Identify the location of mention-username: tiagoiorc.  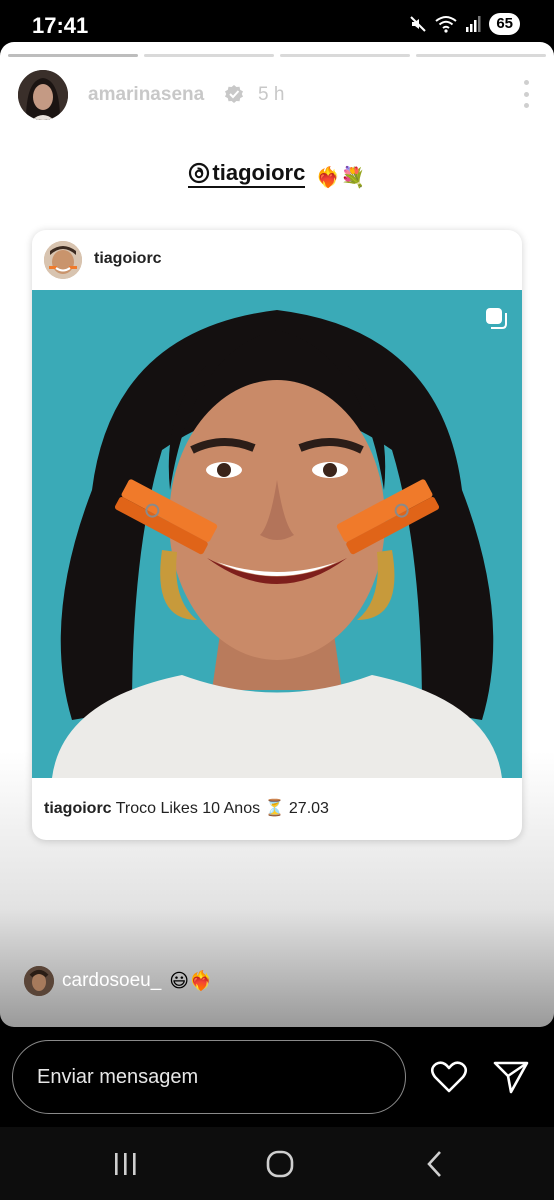
(259, 172).